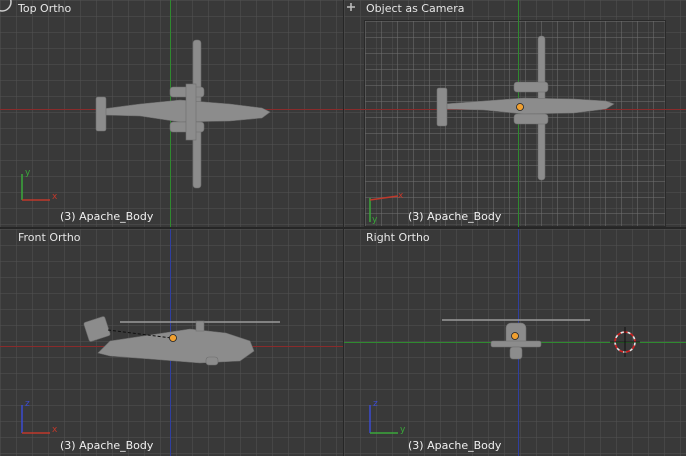 The width and height of the screenshot is (686, 456). What do you see at coordinates (45, 8) in the screenshot?
I see `viewport-title: Top Ortho` at bounding box center [45, 8].